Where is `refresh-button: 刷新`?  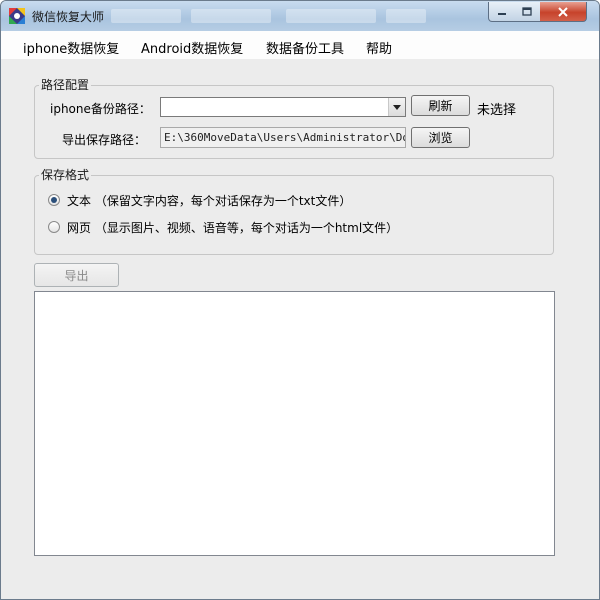 refresh-button: 刷新 is located at coordinates (440, 105).